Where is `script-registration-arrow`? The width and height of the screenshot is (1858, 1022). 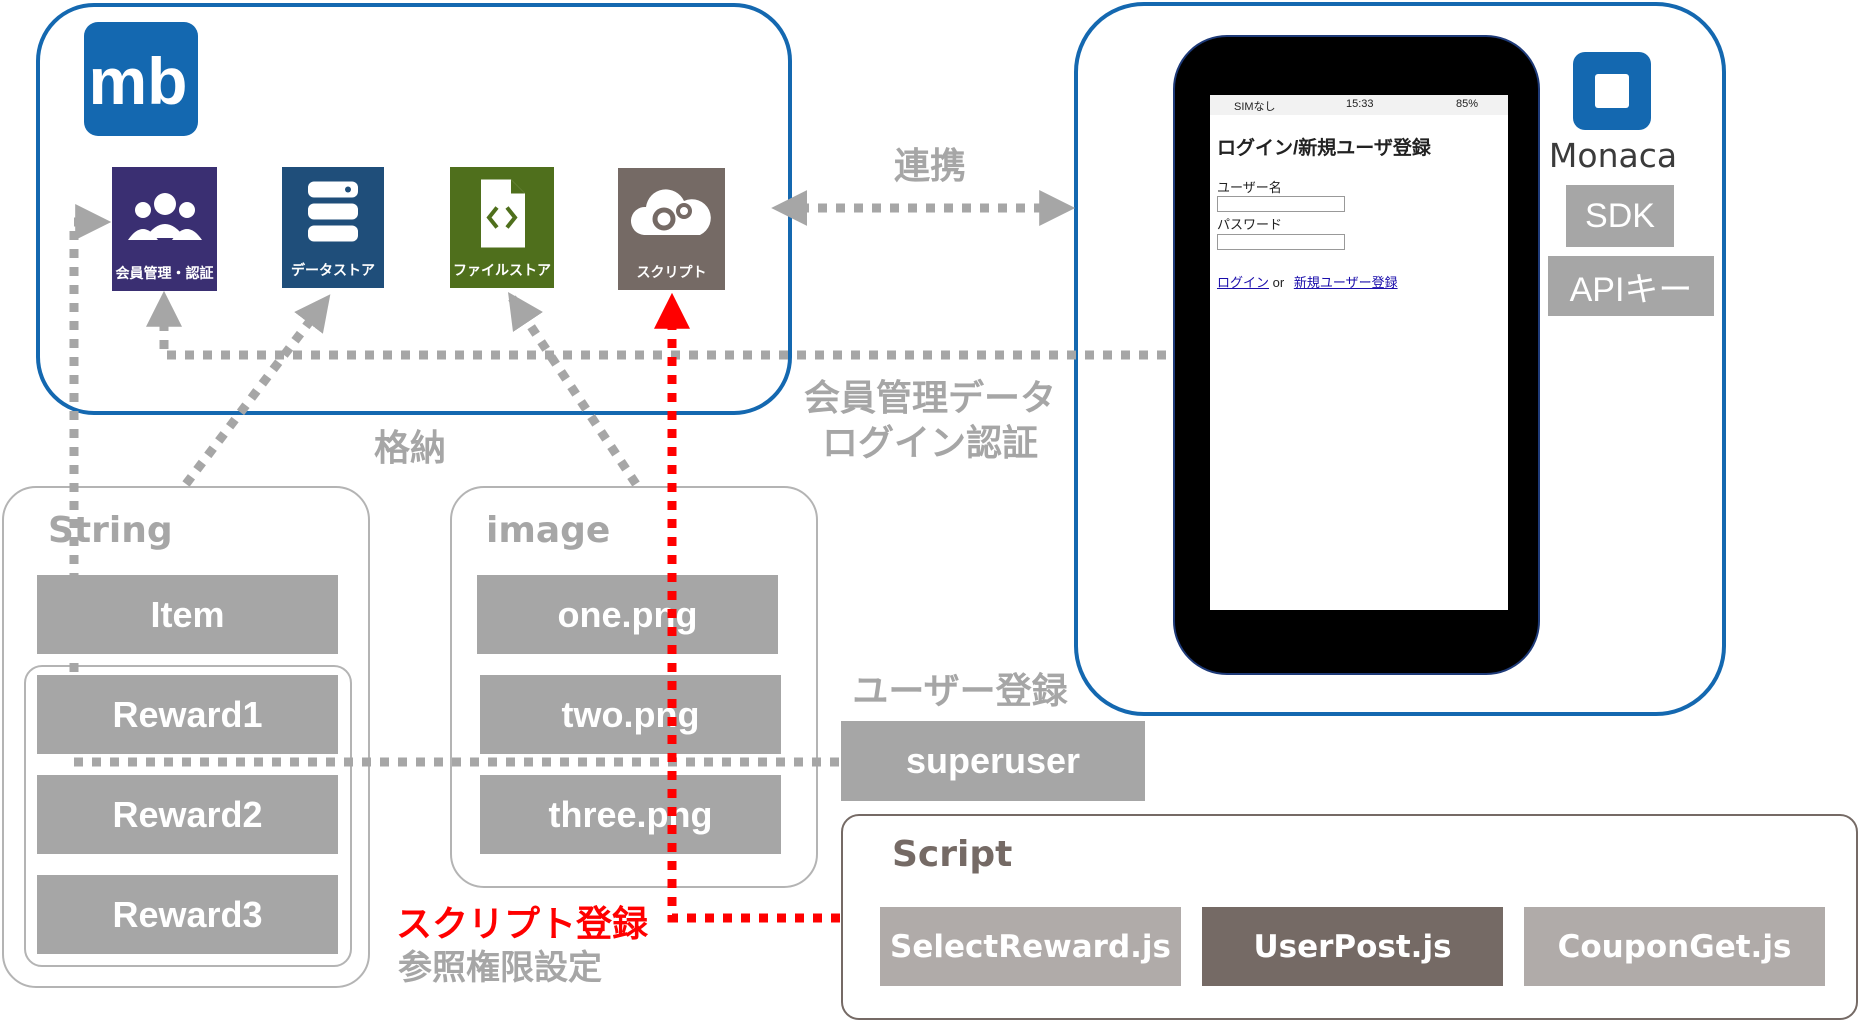 script-registration-arrow is located at coordinates (747, 607).